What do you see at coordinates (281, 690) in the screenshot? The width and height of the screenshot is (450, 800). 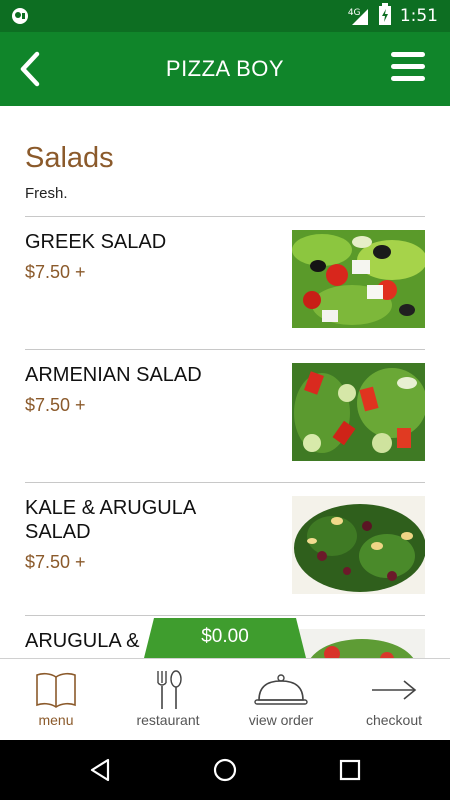 I see `cloche-icon` at bounding box center [281, 690].